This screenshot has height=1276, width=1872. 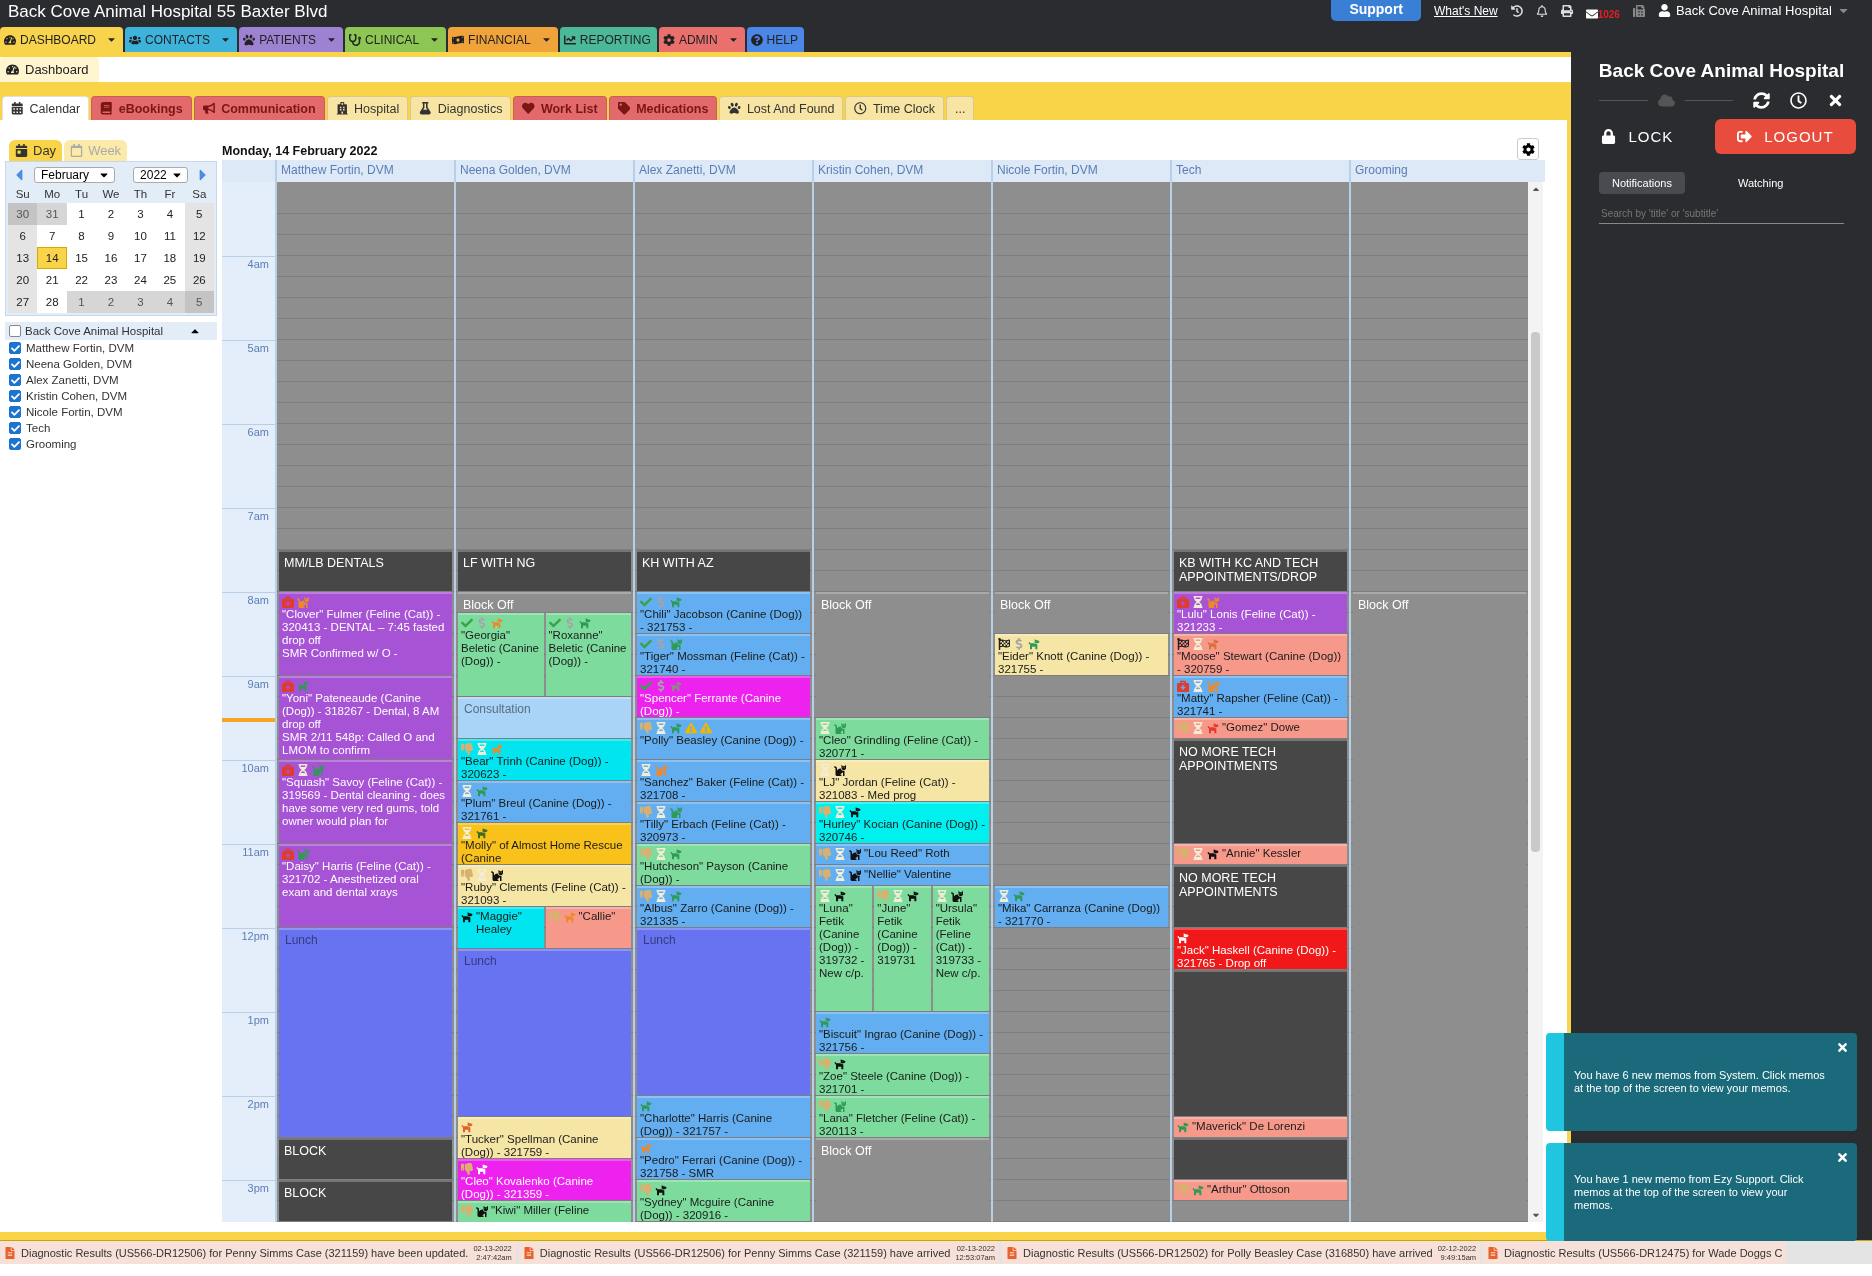 What do you see at coordinates (1081, 906) in the screenshot?
I see `appointment: "Mika" Carranza (Canine (Dog)) - 321770 -` at bounding box center [1081, 906].